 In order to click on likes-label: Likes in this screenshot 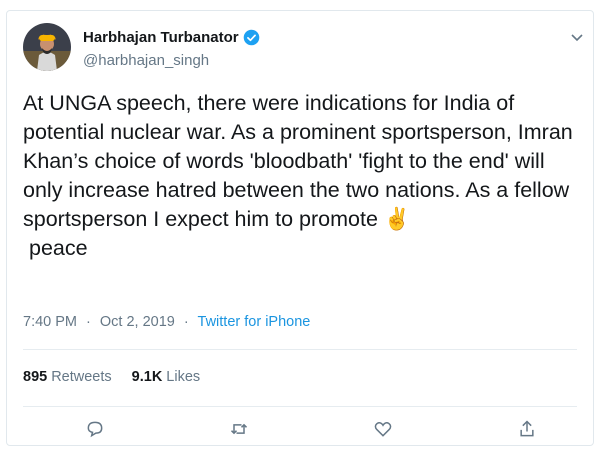, I will do `click(183, 377)`.